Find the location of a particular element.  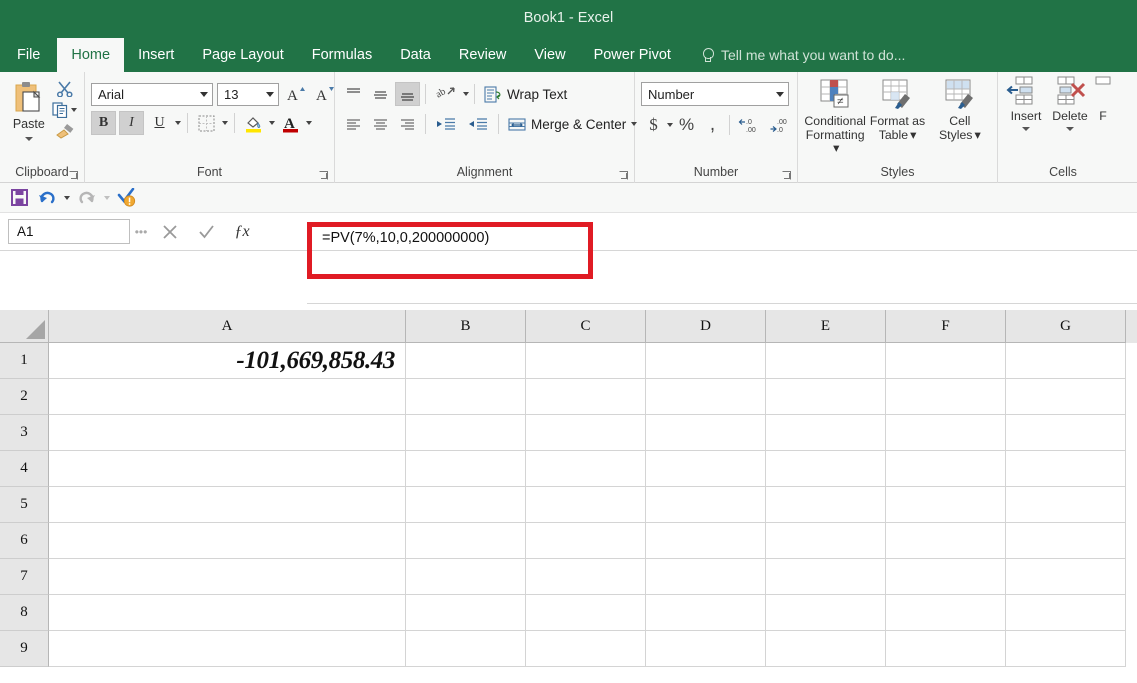

tab-insert: Insert is located at coordinates (156, 55).